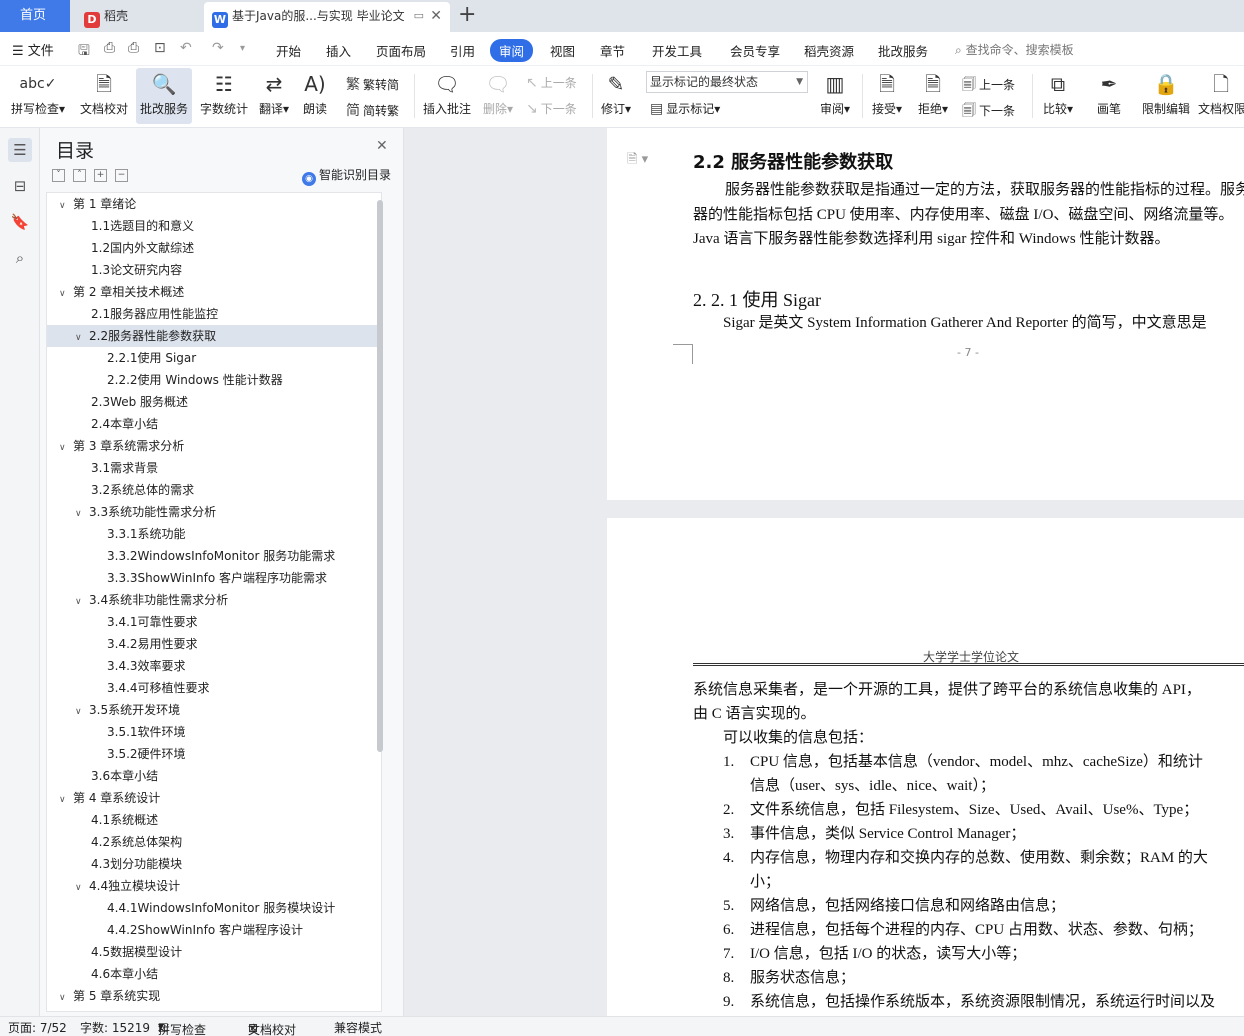 This screenshot has width=1244, height=1036. What do you see at coordinates (727, 82) in the screenshot?
I see `markup-state-select: 显示标记的最终状态 ▼` at bounding box center [727, 82].